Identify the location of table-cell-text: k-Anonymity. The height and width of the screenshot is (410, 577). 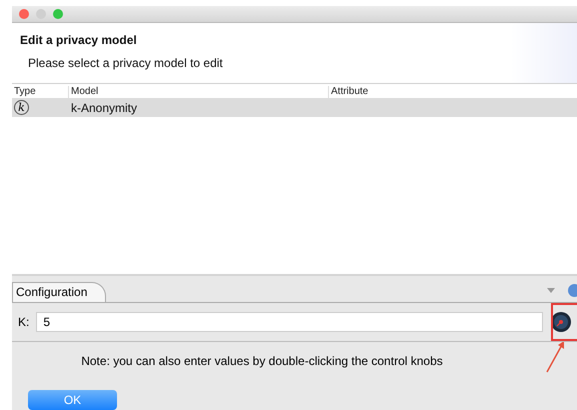
(104, 107).